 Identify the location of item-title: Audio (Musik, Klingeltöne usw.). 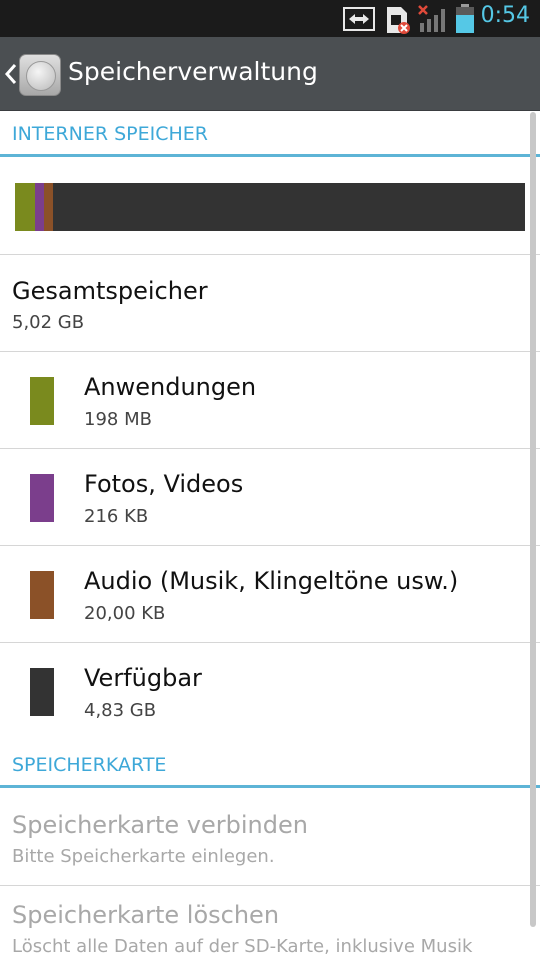
(271, 581).